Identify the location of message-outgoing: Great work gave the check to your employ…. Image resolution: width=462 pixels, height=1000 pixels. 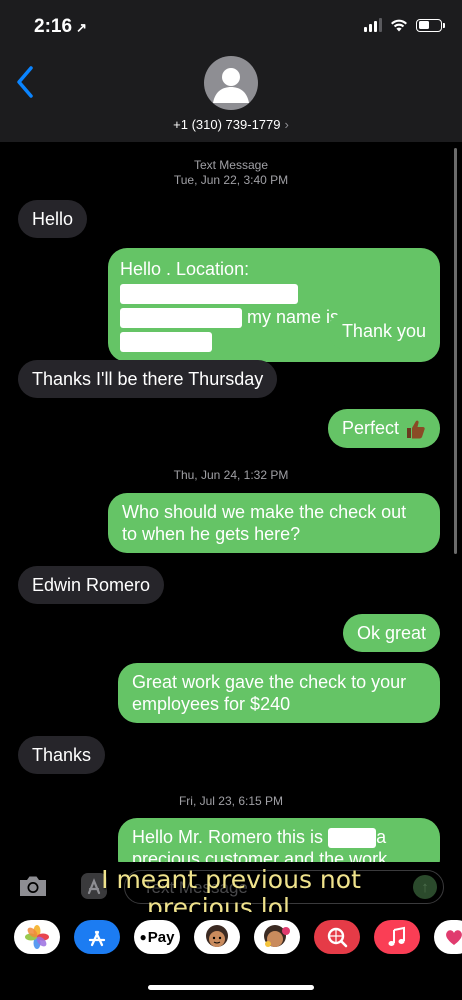
(279, 693).